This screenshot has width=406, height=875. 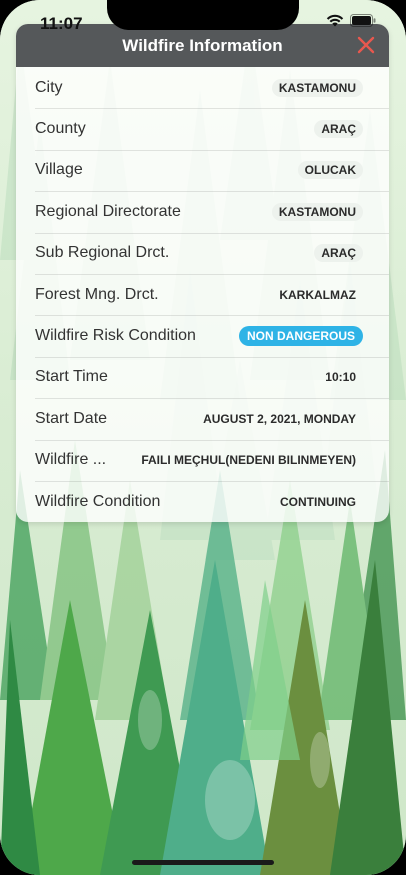 I want to click on value-badge: AUGUST 2, 2021, MONDAY, so click(x=279, y=418).